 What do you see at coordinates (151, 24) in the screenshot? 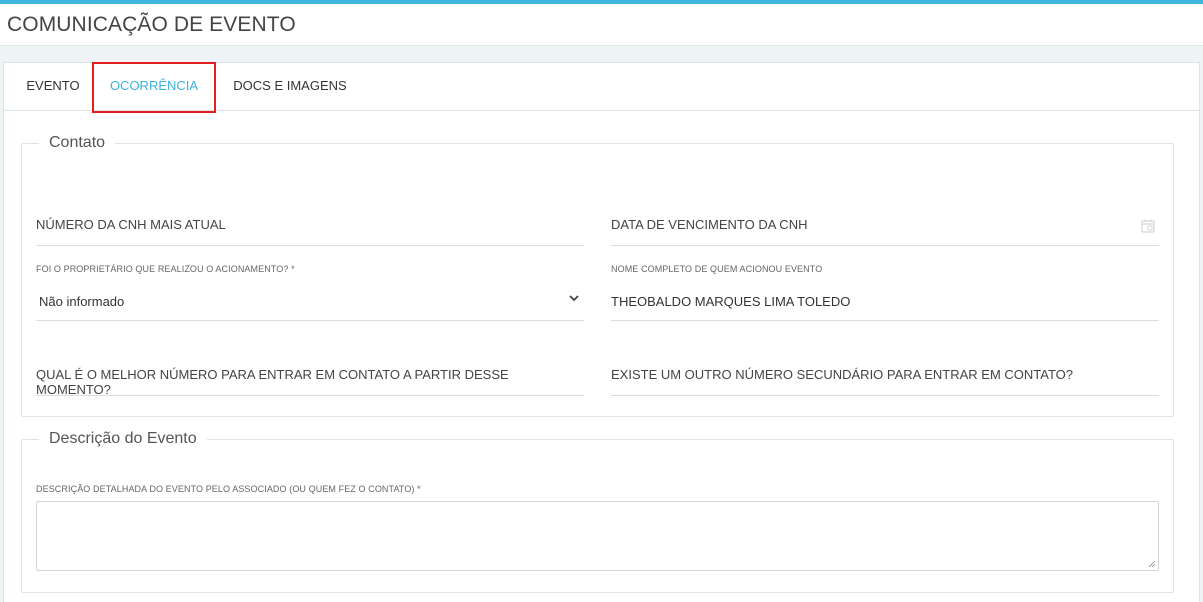
I see `page-title: COMUNICAÇÃO DE EVENTO` at bounding box center [151, 24].